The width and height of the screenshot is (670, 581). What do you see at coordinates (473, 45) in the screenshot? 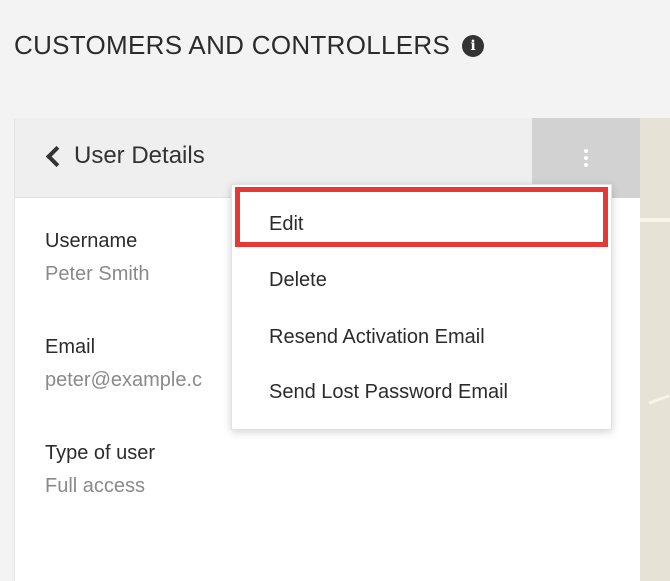
I see `info-icon: i` at bounding box center [473, 45].